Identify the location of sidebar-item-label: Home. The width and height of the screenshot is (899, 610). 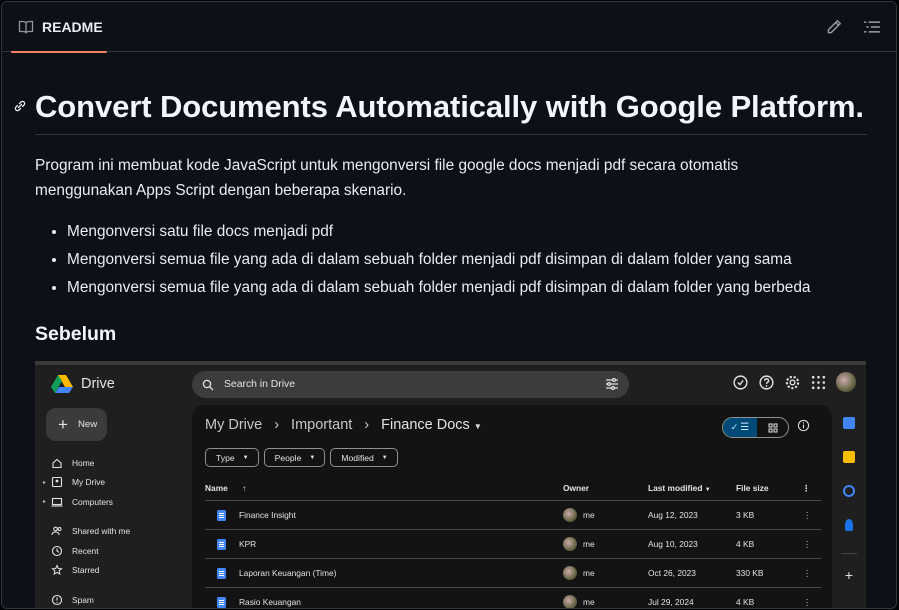
(83, 462).